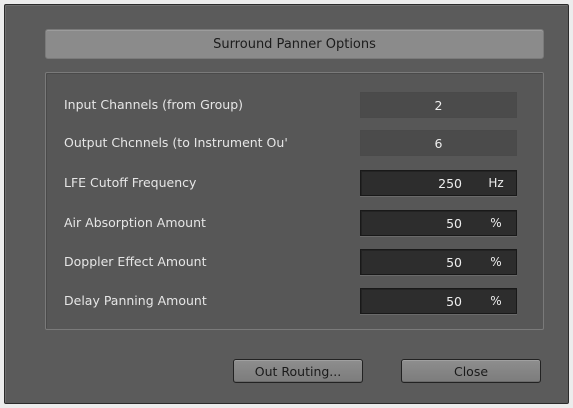  I want to click on lfe-cutoff-unit: Hz, so click(496, 183).